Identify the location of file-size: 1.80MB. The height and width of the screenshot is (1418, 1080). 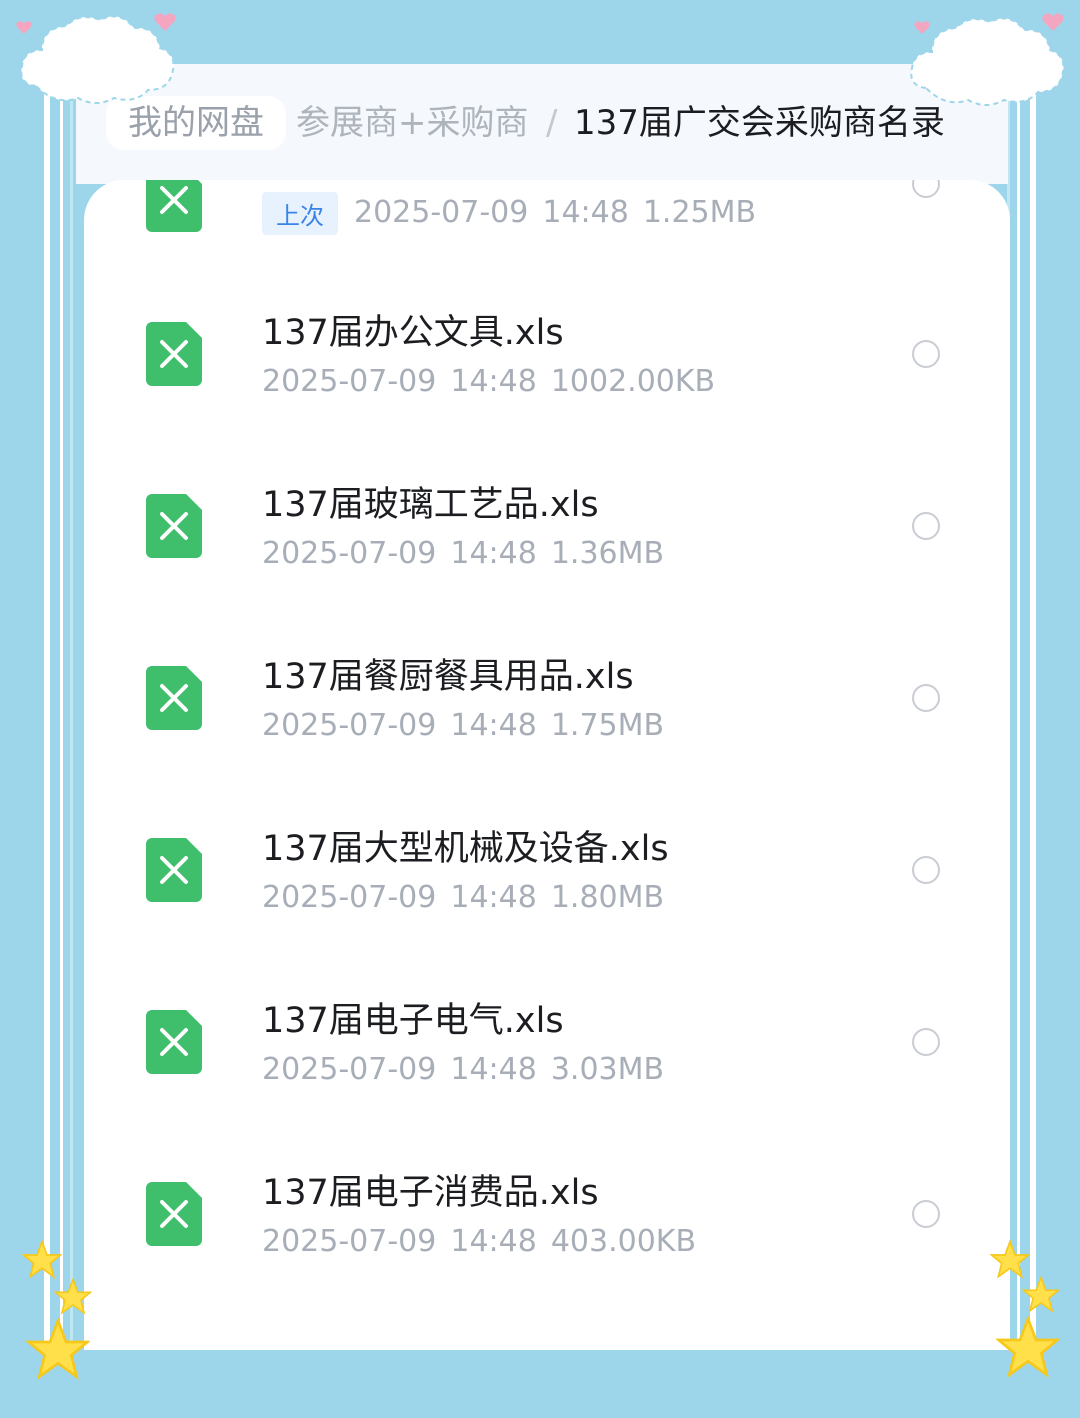
(607, 897).